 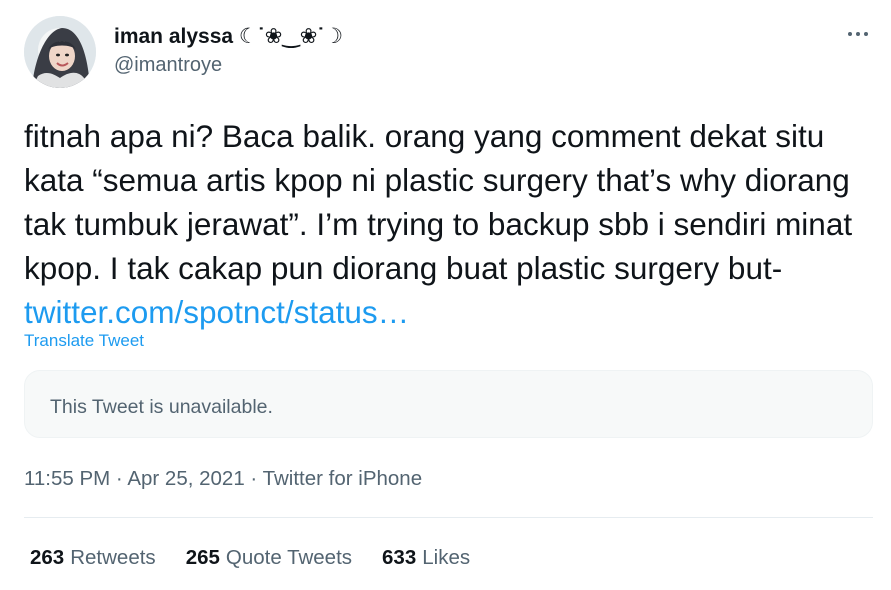 I want to click on quote-tweets-stat: 265 Quote Tweets, so click(x=269, y=558).